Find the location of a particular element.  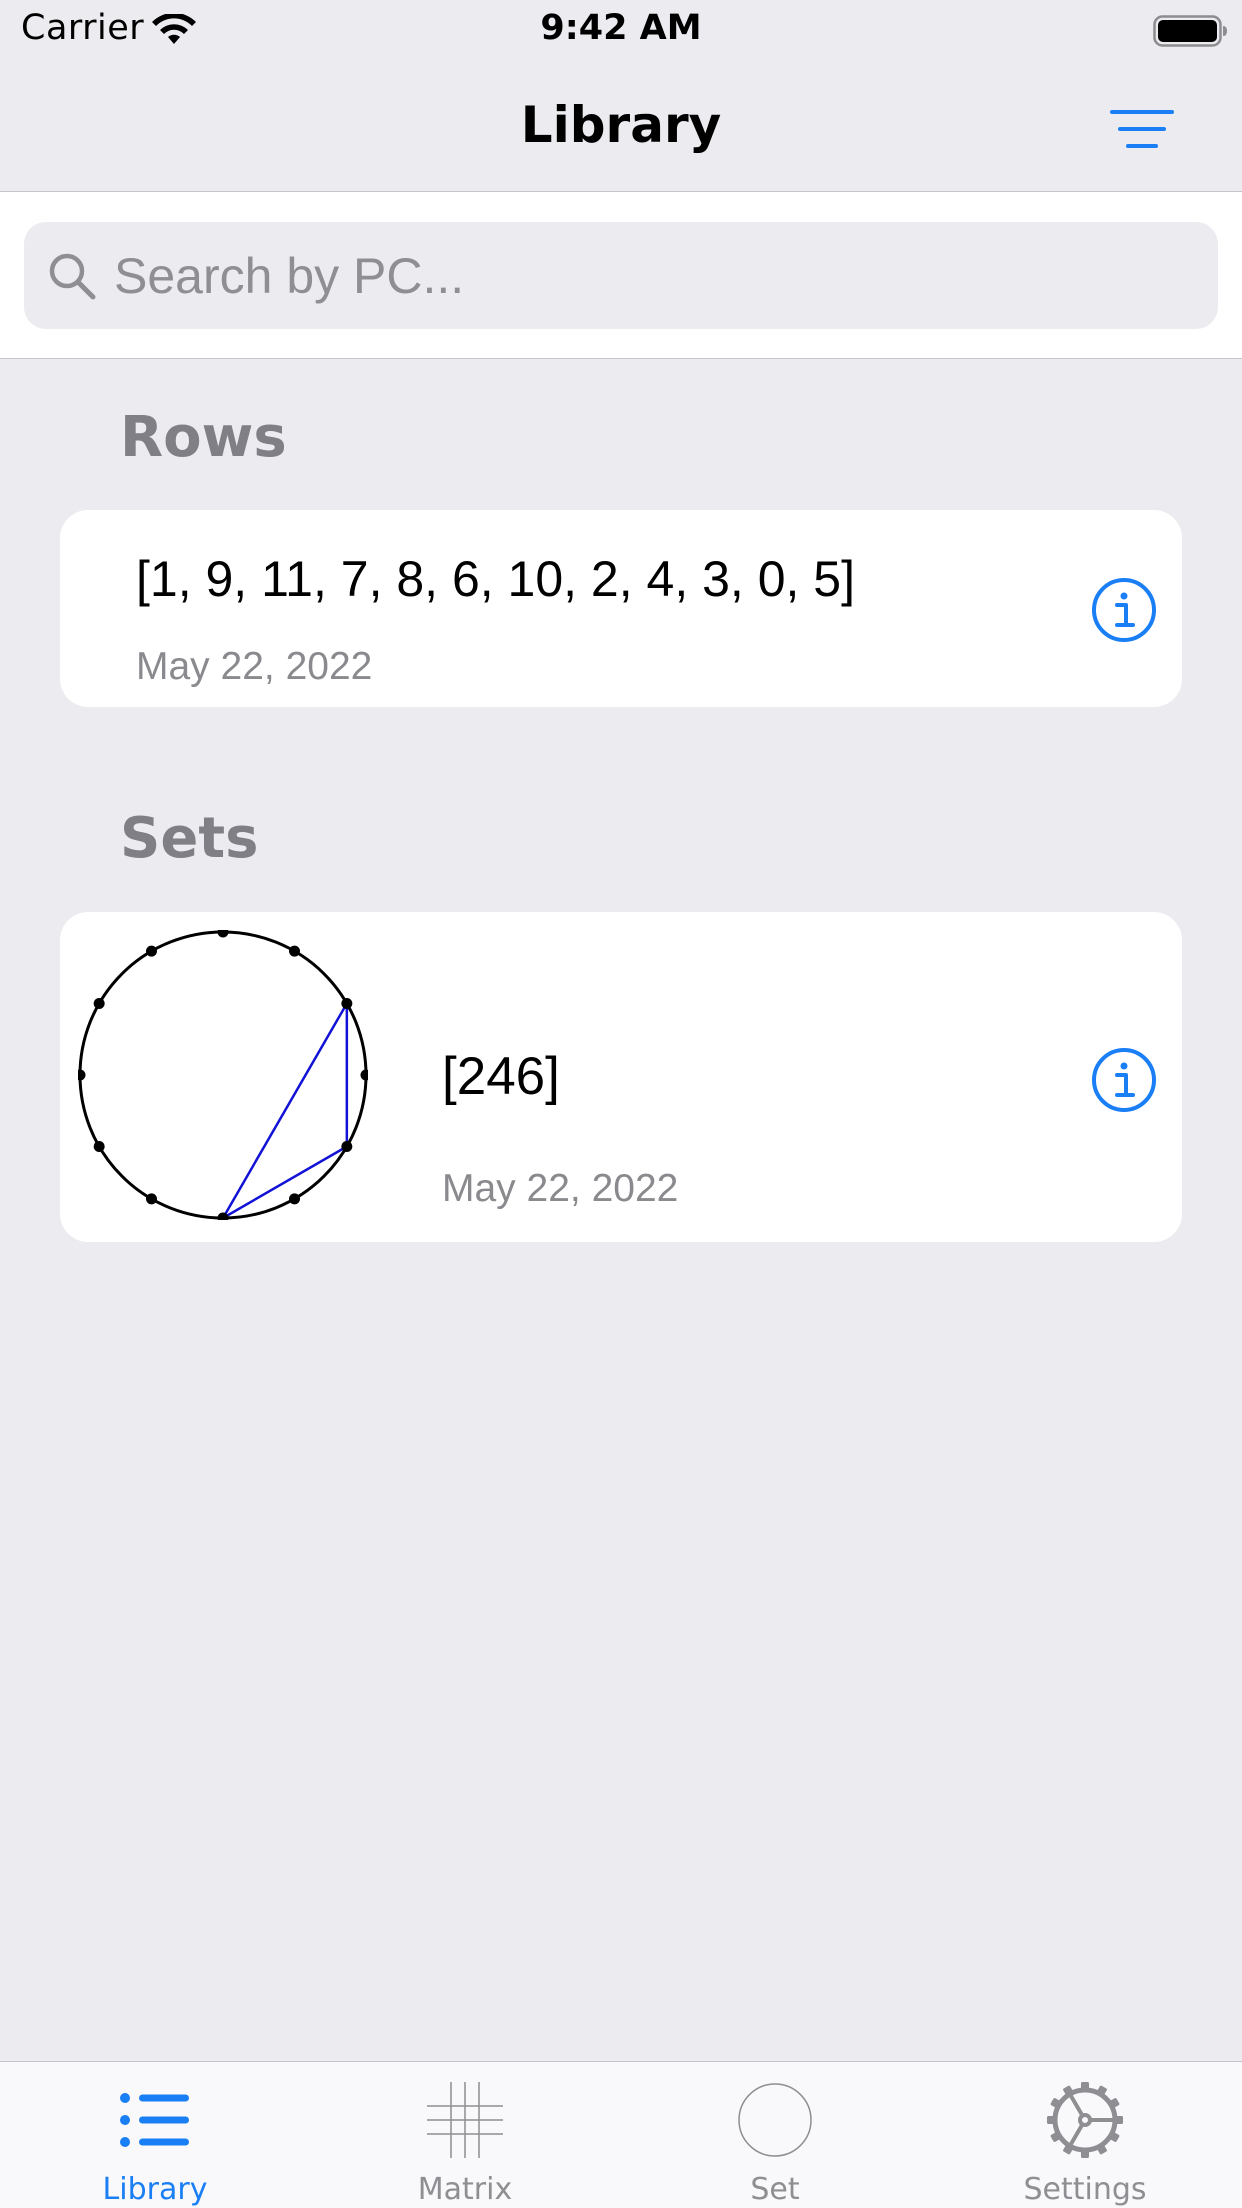

set-list-item: [246] May 22, 2022 is located at coordinates (621, 1077).